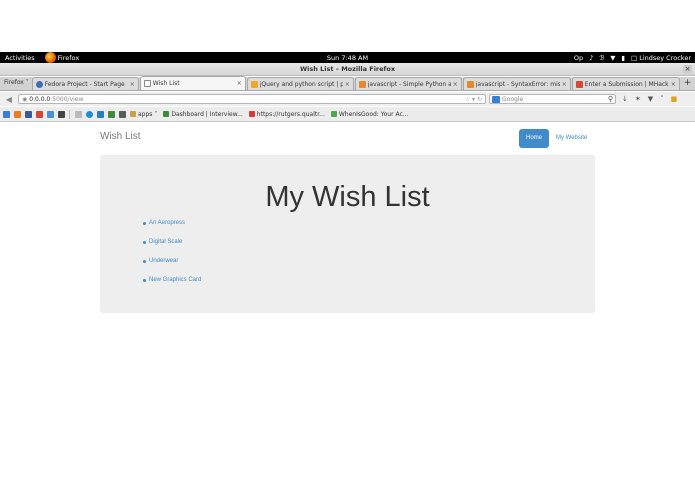 The width and height of the screenshot is (695, 494). I want to click on toolbar-icons: ↓ ✶ ▼ ˅ ■, so click(649, 99).